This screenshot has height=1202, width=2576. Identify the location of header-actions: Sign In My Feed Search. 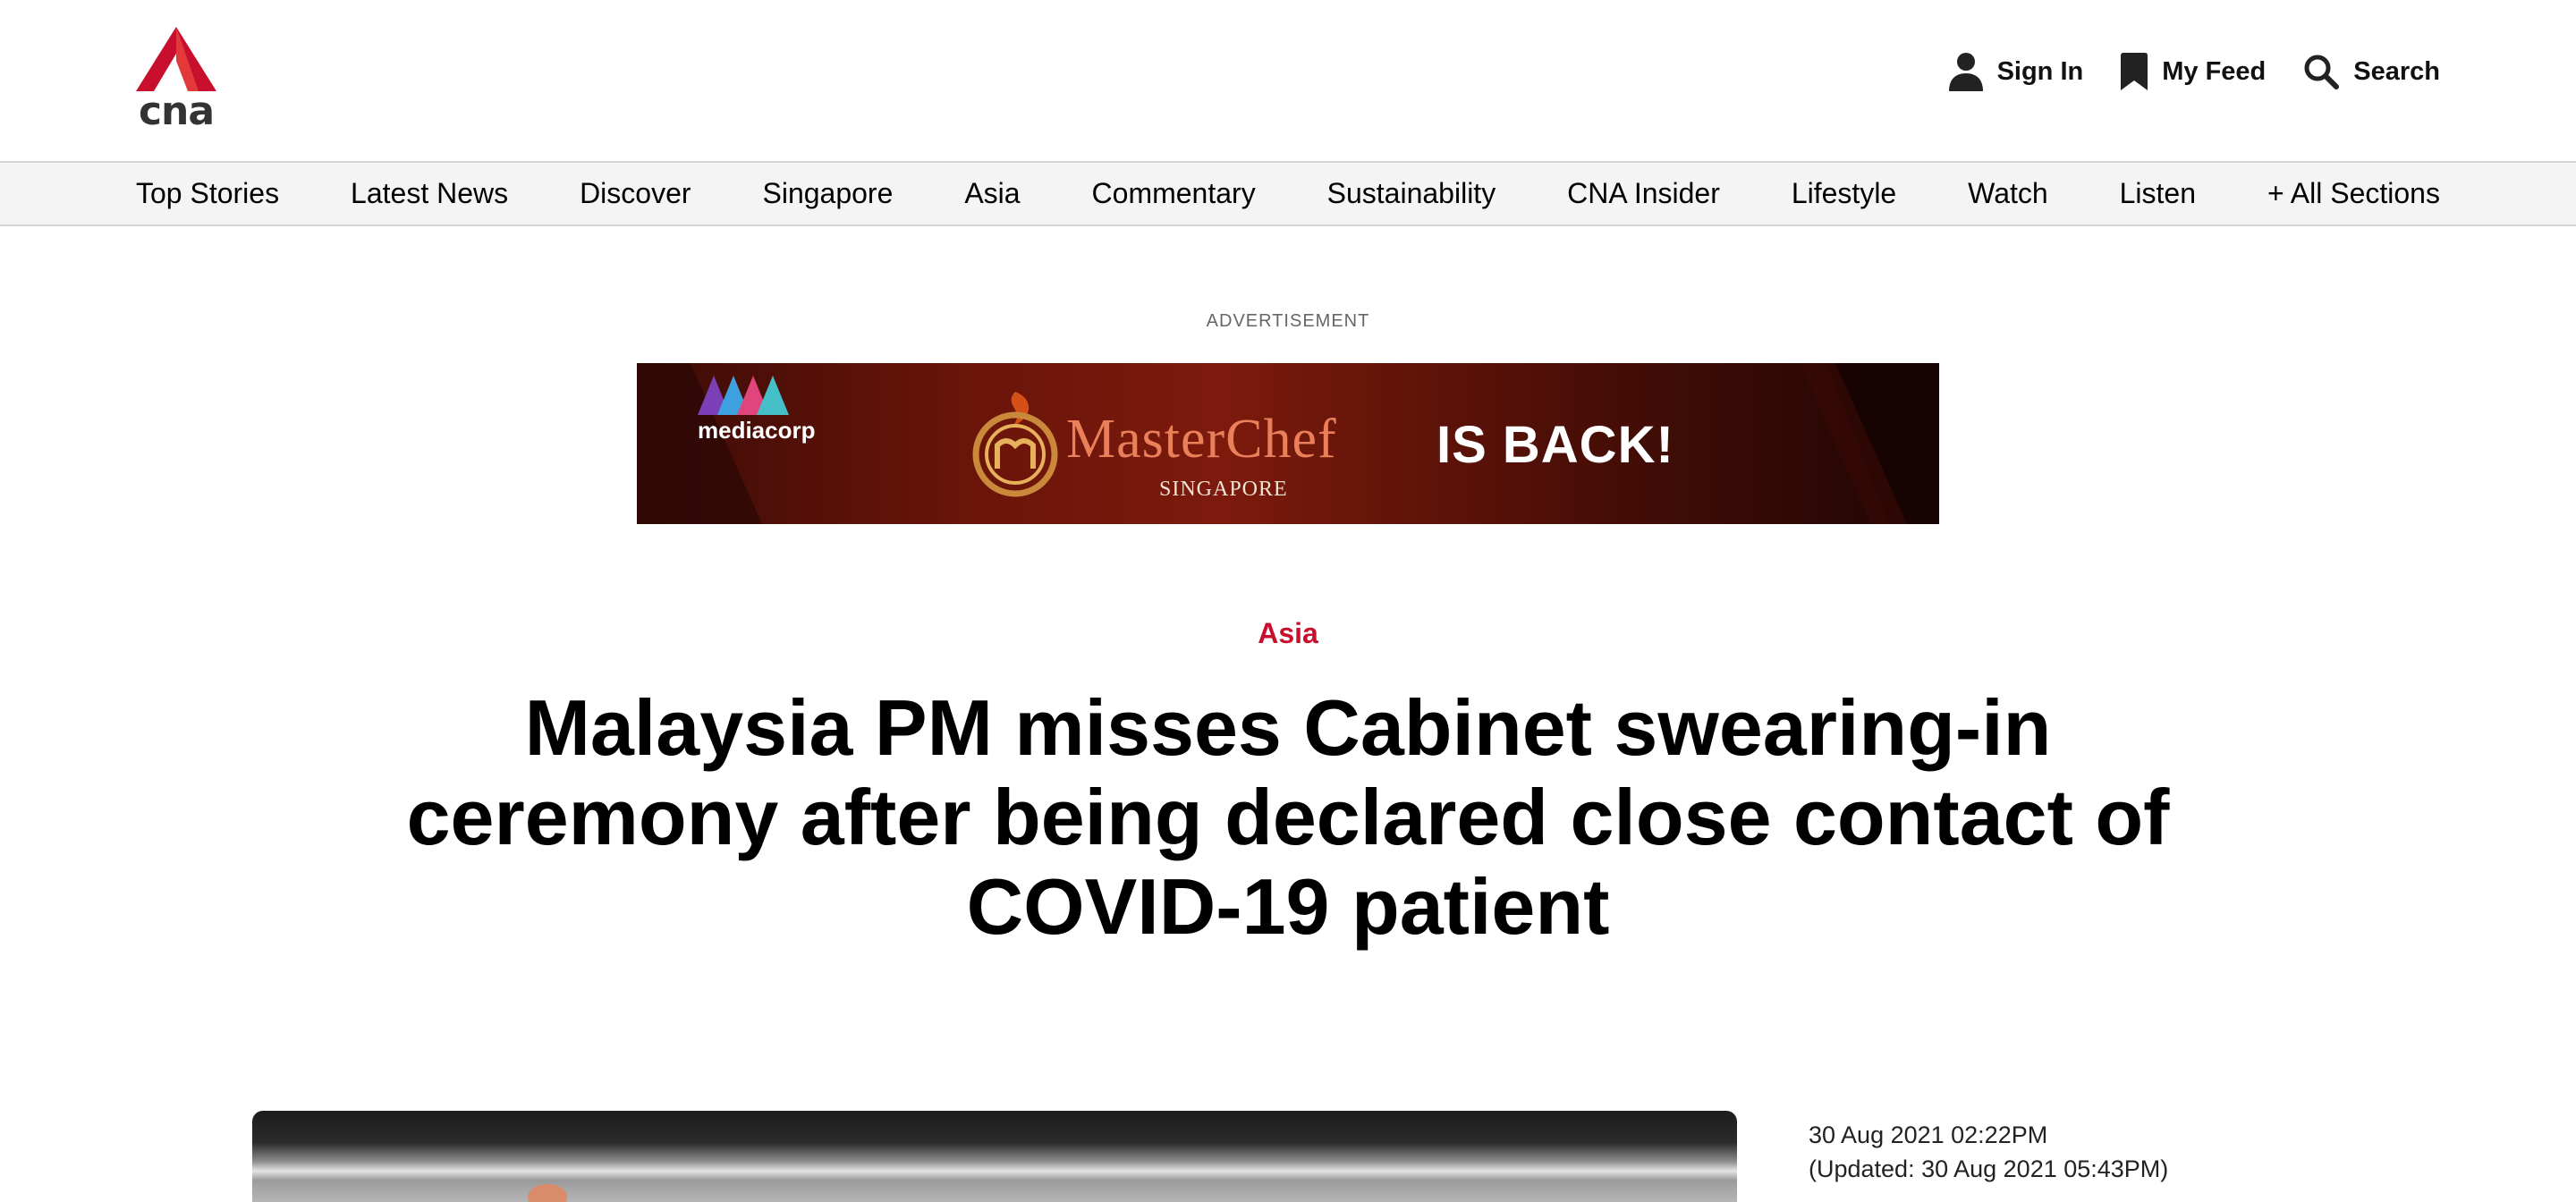
(2194, 72).